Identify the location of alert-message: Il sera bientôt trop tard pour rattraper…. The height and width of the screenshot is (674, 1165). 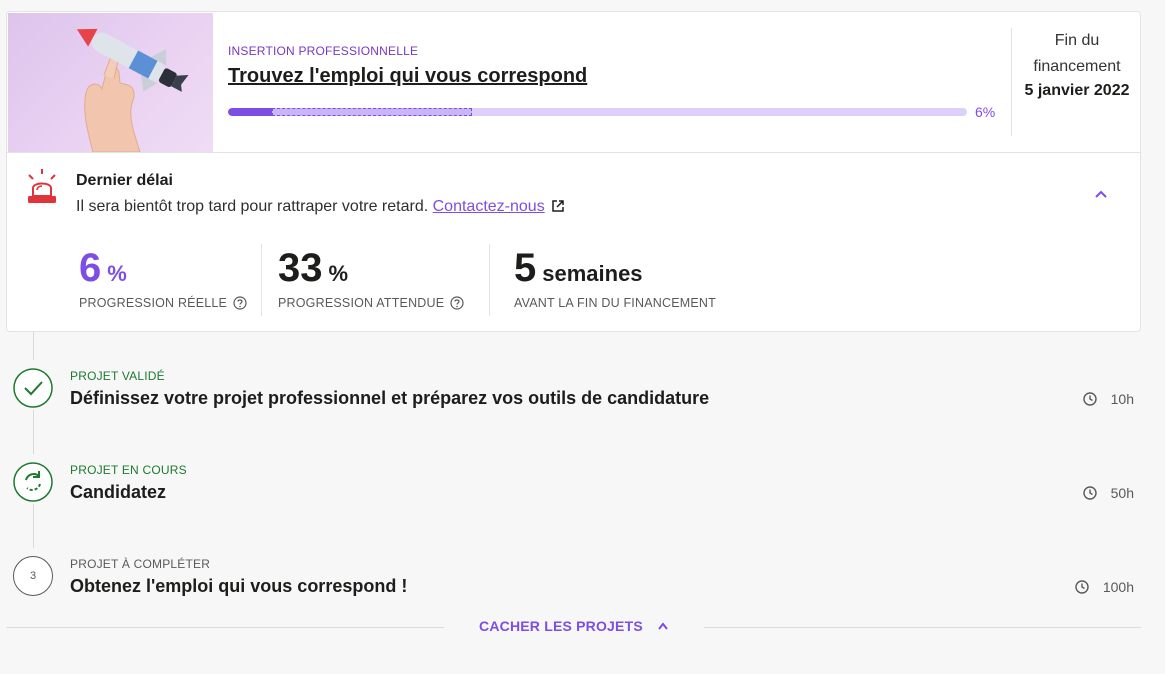
(320, 207).